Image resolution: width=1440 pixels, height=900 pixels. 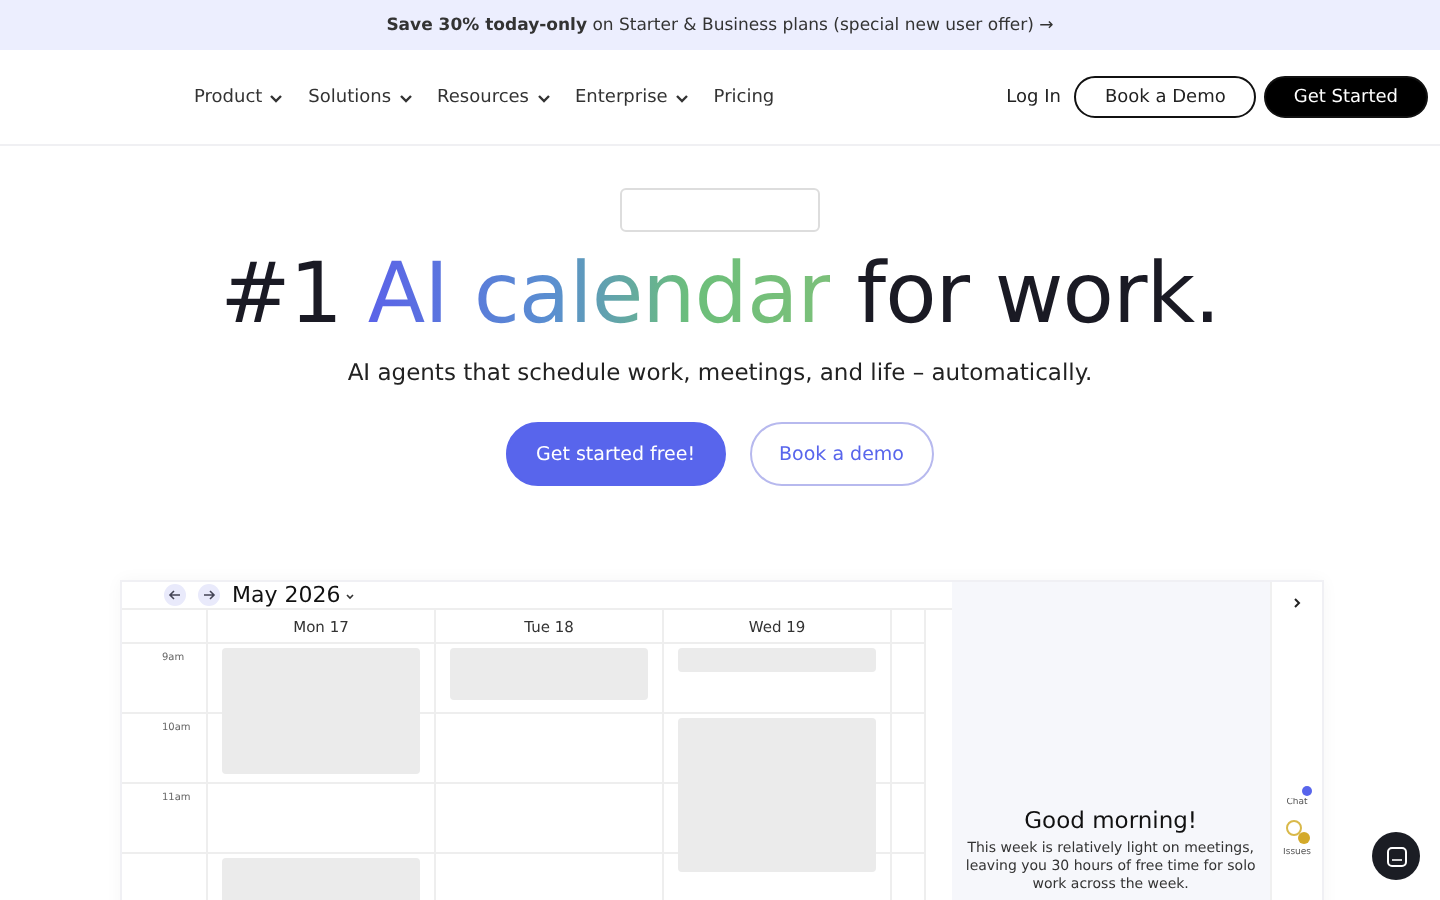 I want to click on headline: #1 AI calendar for work., so click(x=720, y=293).